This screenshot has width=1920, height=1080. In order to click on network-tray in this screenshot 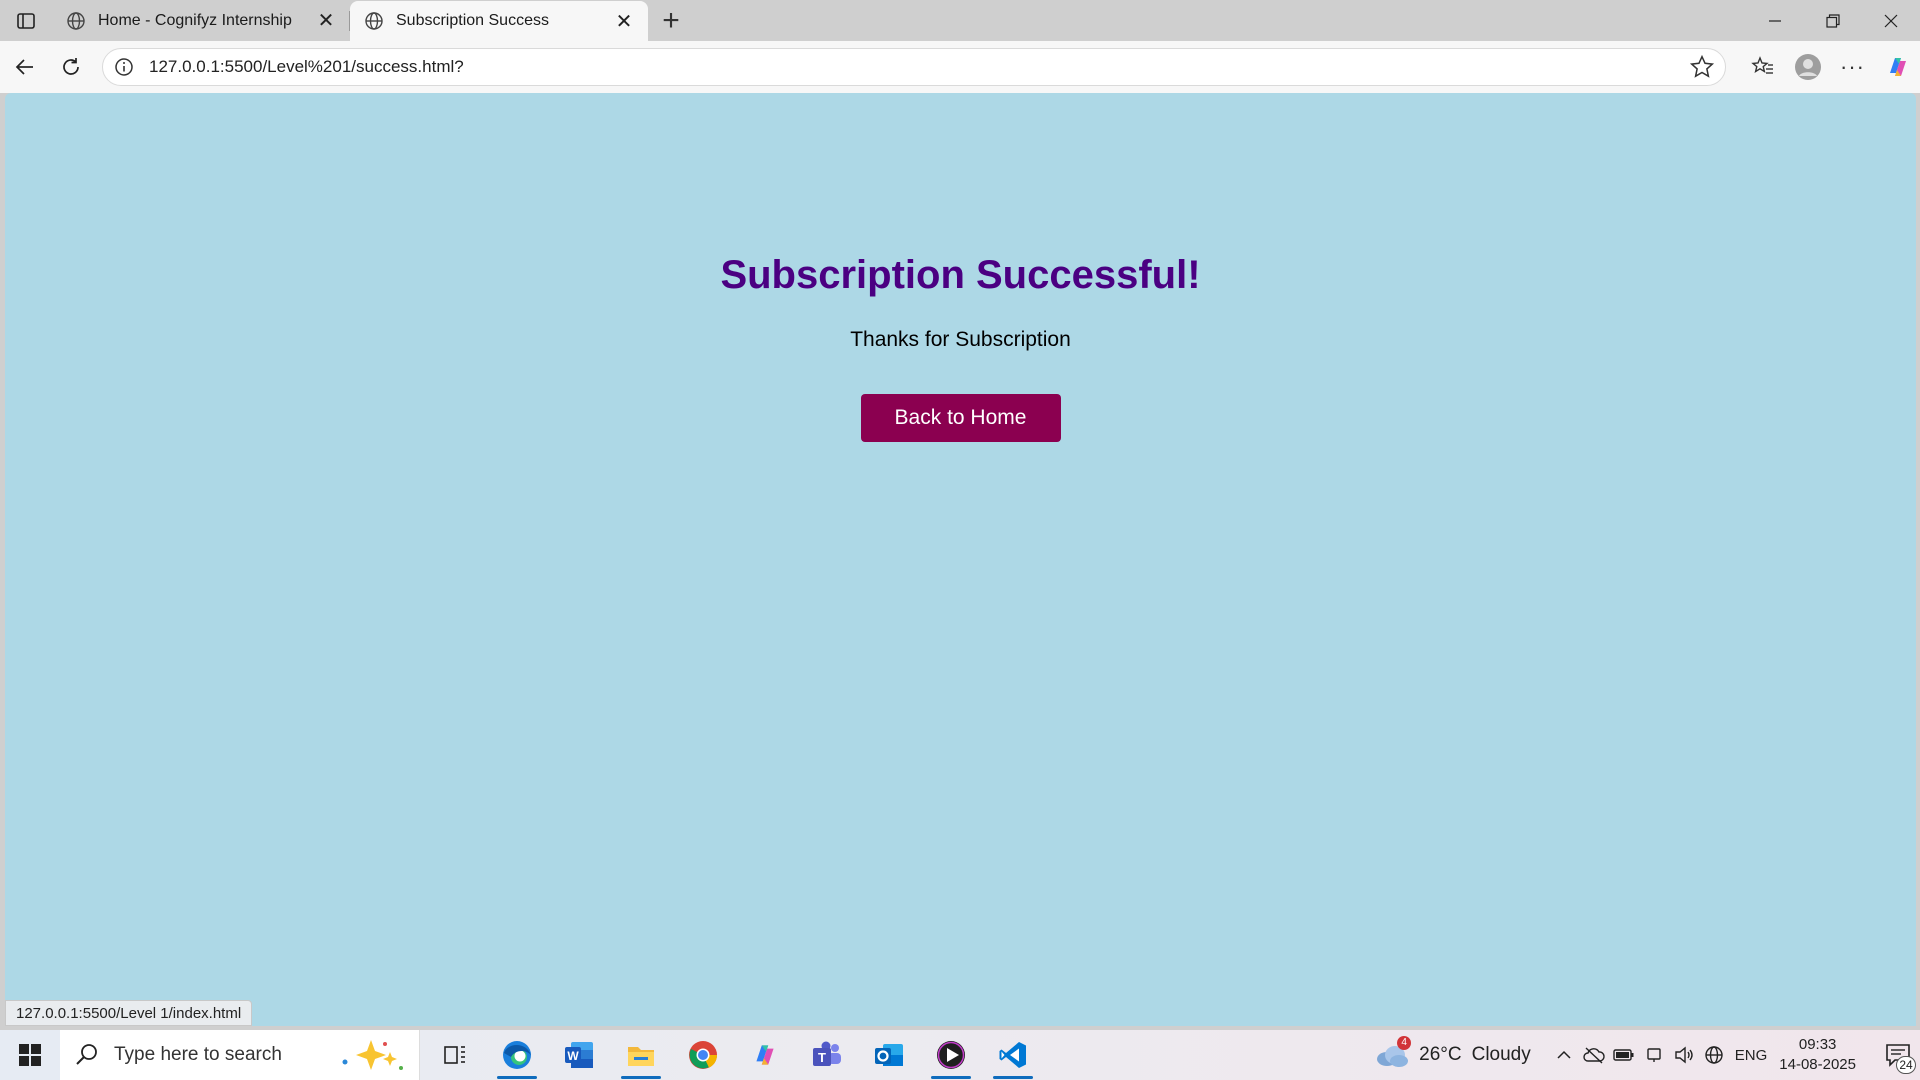, I will do `click(1714, 1055)`.